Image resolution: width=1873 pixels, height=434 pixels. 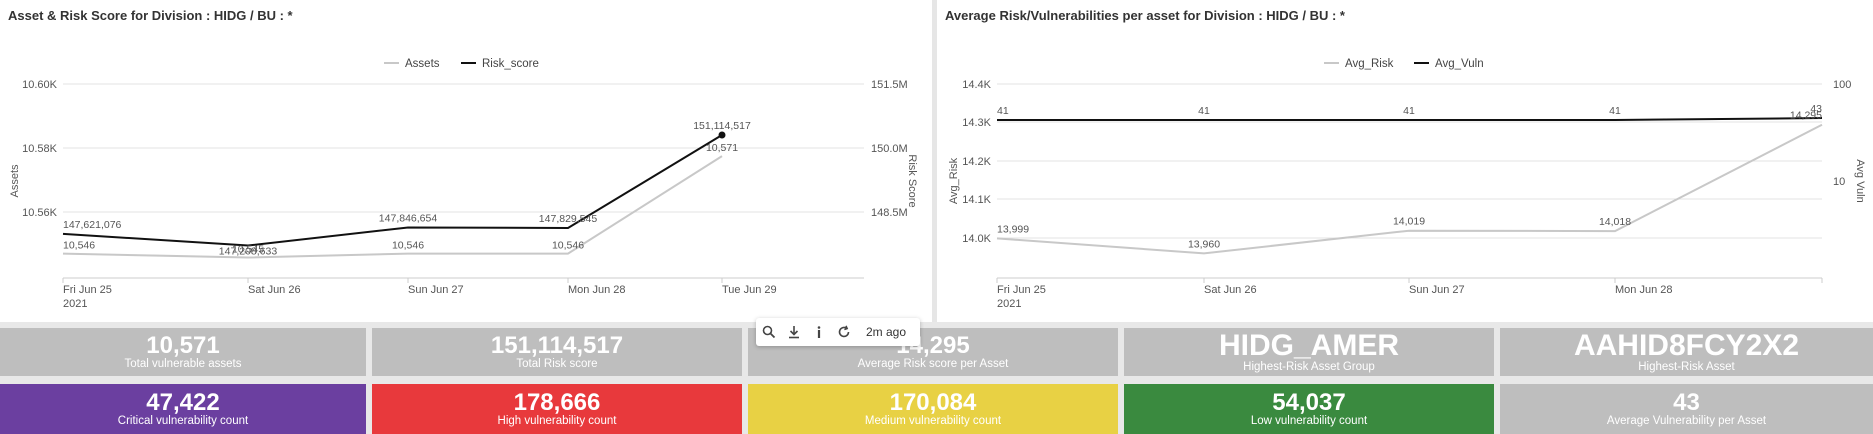 I want to click on series-line-risk-score, so click(x=392, y=190).